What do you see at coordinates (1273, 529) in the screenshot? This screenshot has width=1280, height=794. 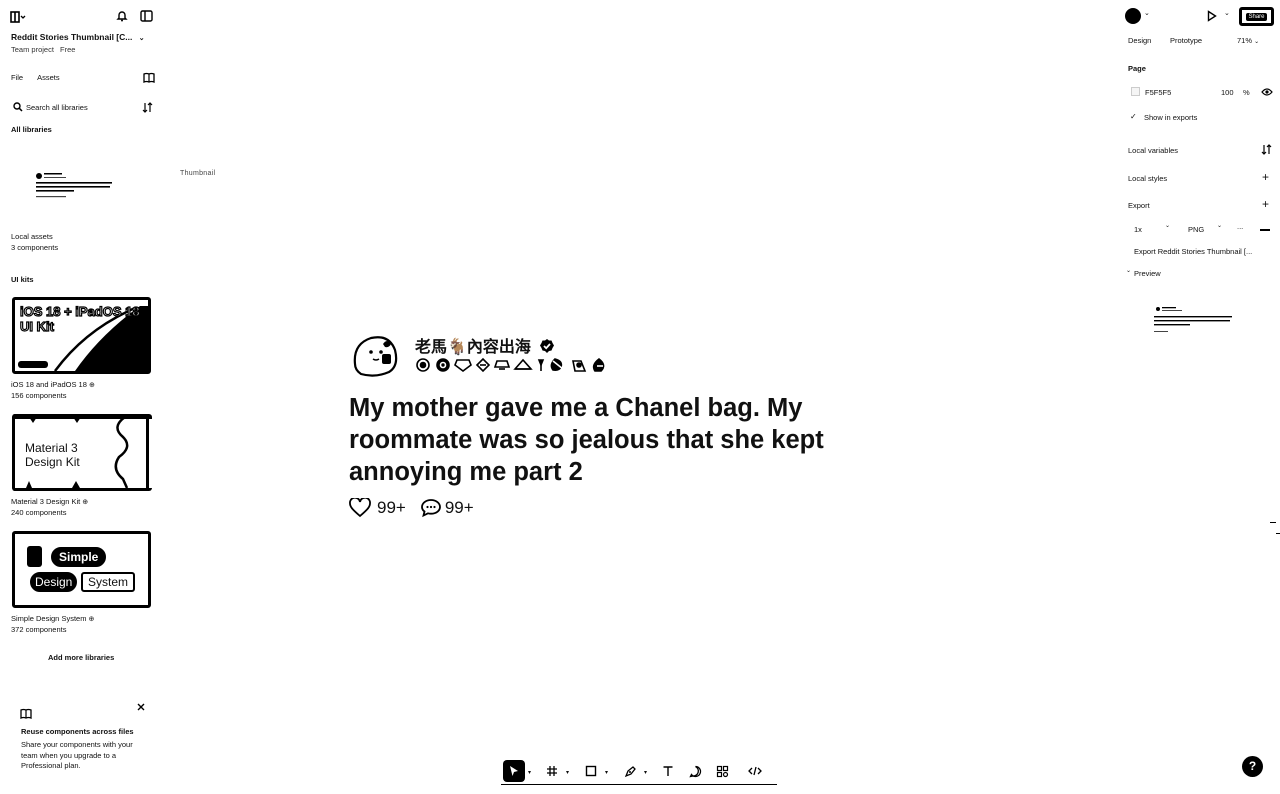 I see `canvas-scroll-marks` at bounding box center [1273, 529].